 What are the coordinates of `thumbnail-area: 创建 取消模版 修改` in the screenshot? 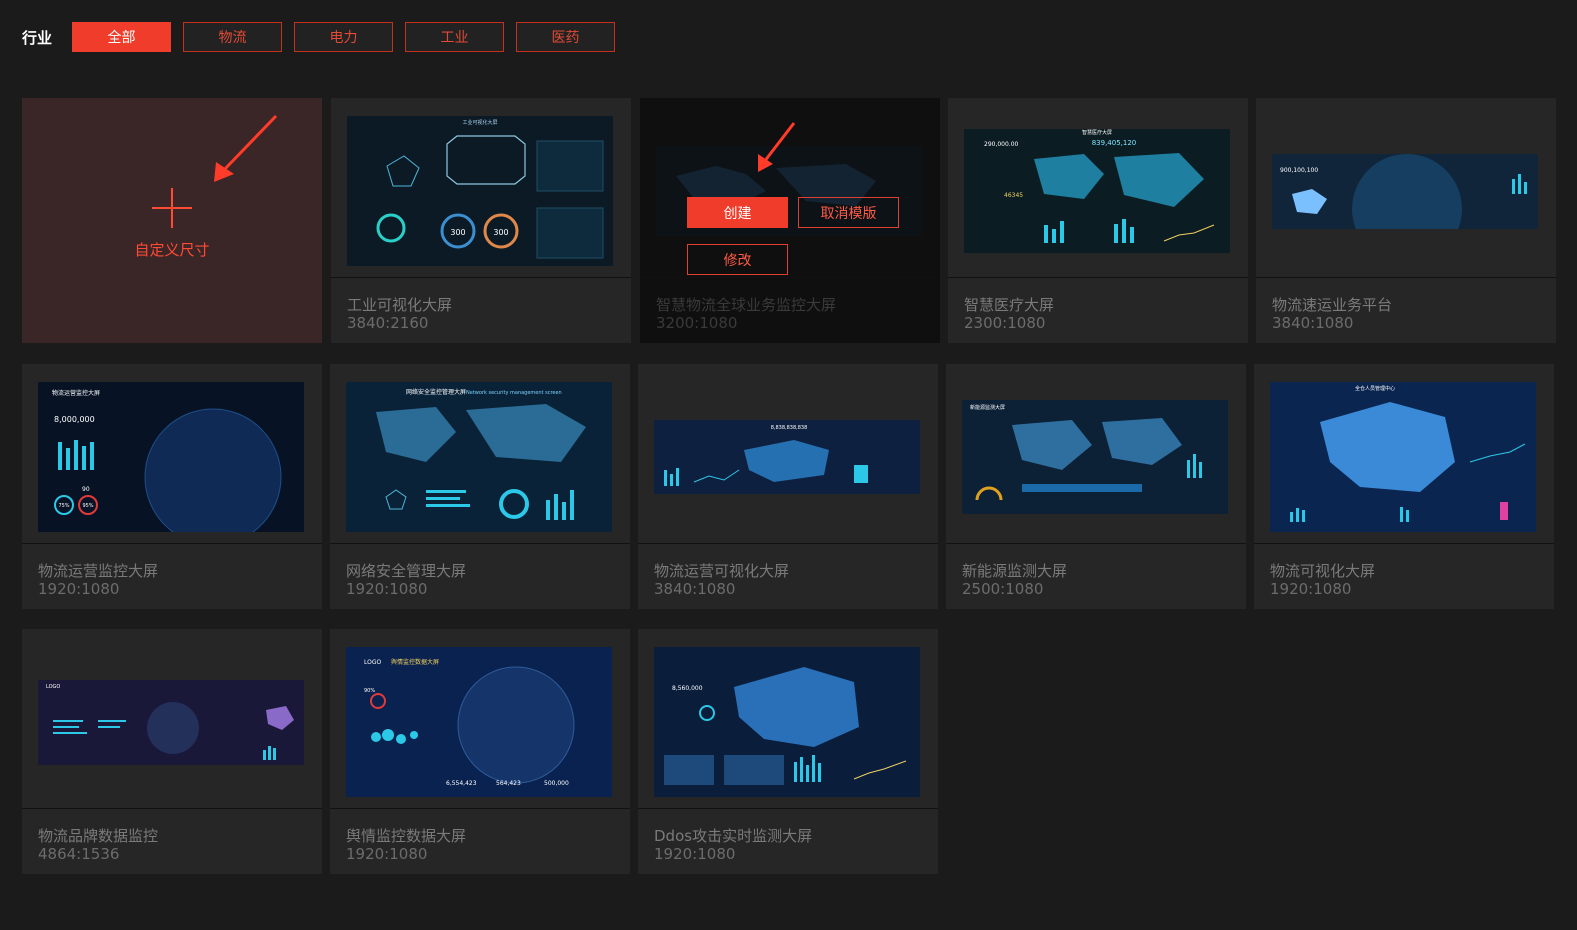 It's located at (790, 188).